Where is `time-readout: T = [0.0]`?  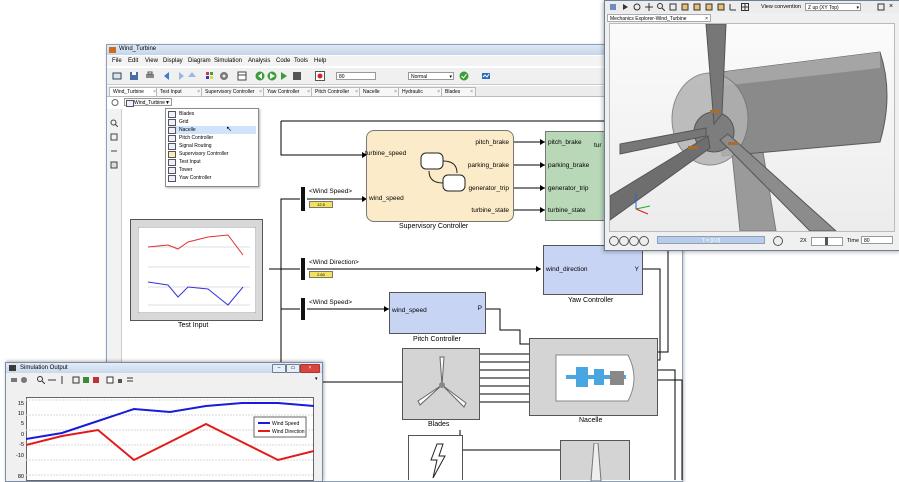 time-readout: T = [0.0] is located at coordinates (711, 241).